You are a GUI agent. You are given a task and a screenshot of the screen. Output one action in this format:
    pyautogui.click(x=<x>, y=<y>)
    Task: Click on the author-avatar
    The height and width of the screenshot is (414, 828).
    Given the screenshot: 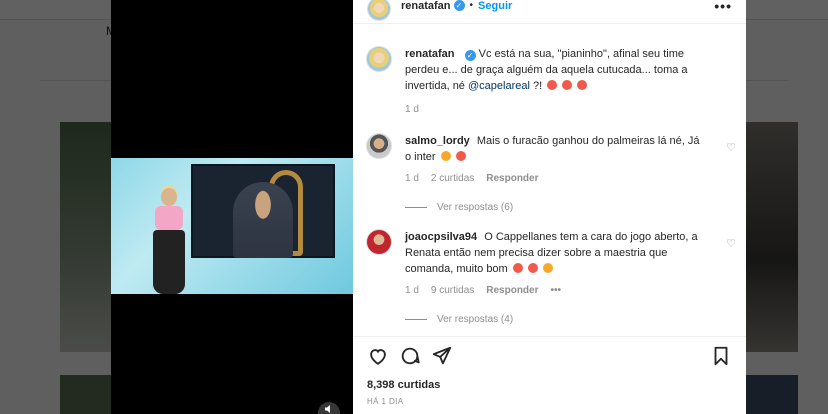 What is the action you would take?
    pyautogui.click(x=379, y=10)
    